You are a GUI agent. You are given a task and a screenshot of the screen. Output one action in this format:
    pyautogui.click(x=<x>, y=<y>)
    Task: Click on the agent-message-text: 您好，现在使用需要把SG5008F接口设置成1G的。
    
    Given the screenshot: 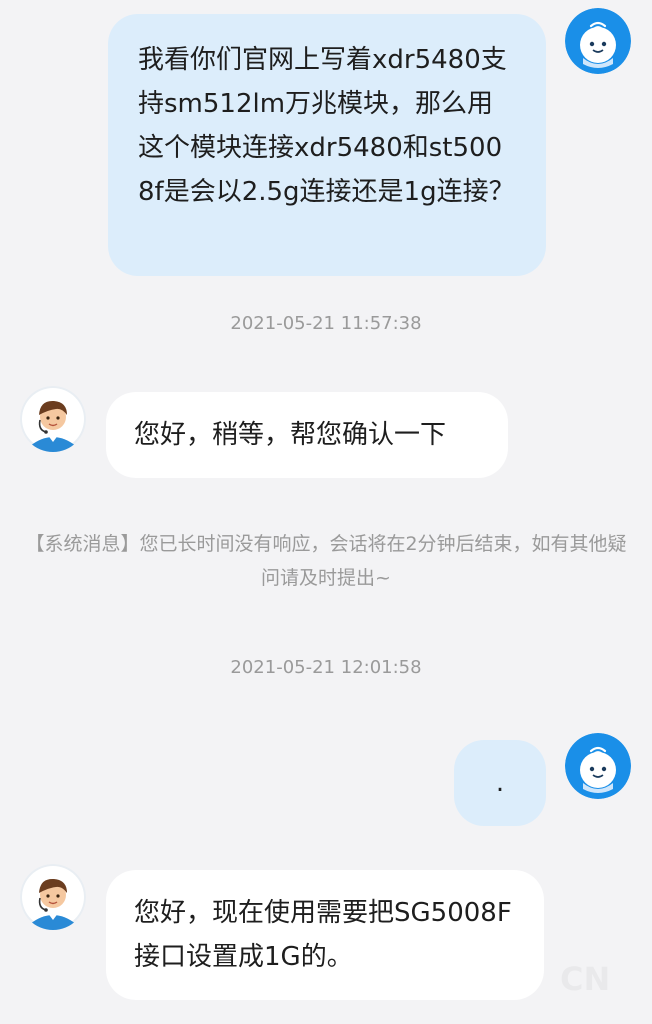 What is the action you would take?
    pyautogui.click(x=323, y=935)
    